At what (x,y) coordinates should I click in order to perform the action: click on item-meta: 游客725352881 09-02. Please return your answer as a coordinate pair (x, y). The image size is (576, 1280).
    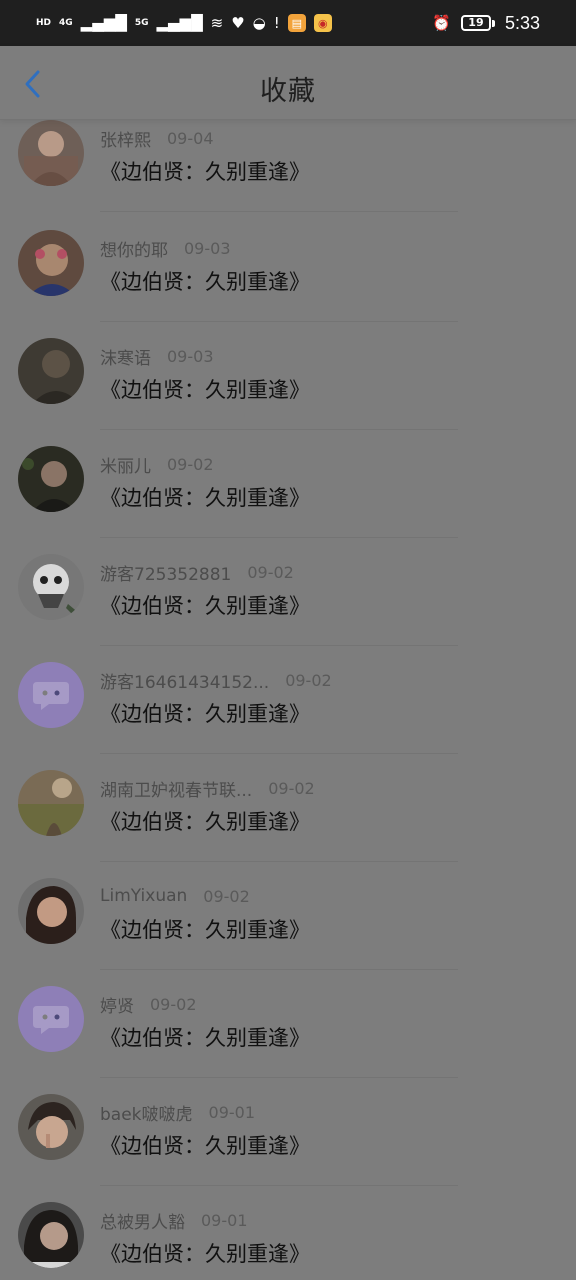
    Looking at the image, I should click on (197, 572).